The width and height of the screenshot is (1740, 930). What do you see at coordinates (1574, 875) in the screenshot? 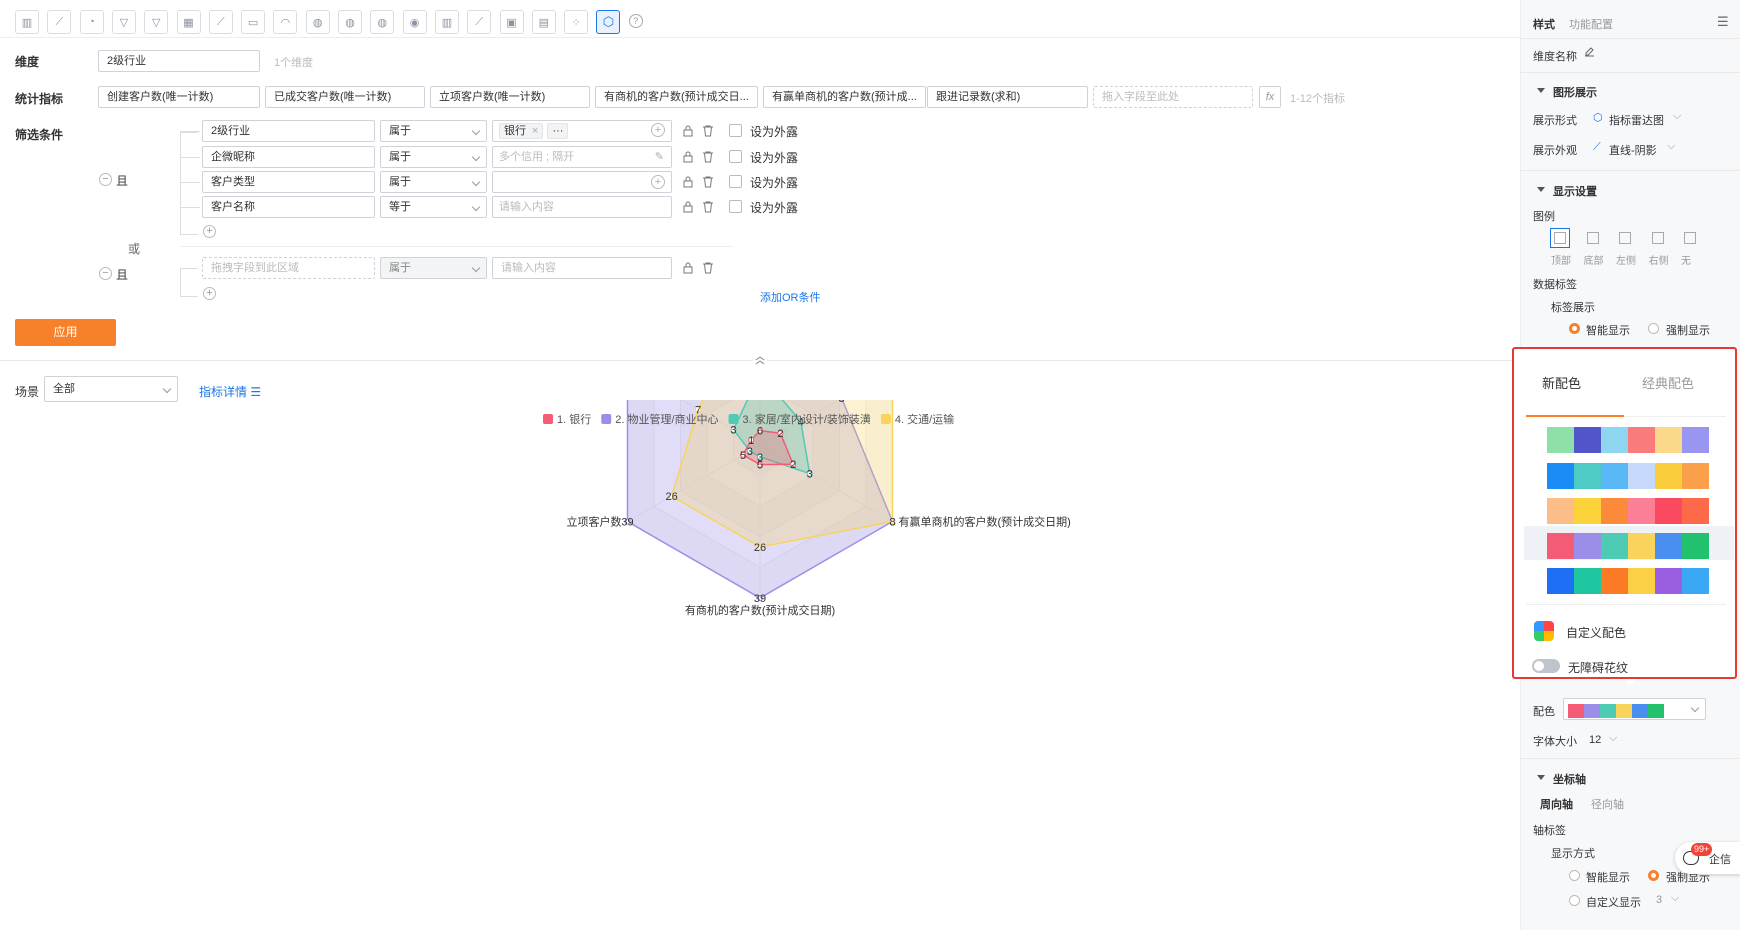
I see `axis-smart-radio` at bounding box center [1574, 875].